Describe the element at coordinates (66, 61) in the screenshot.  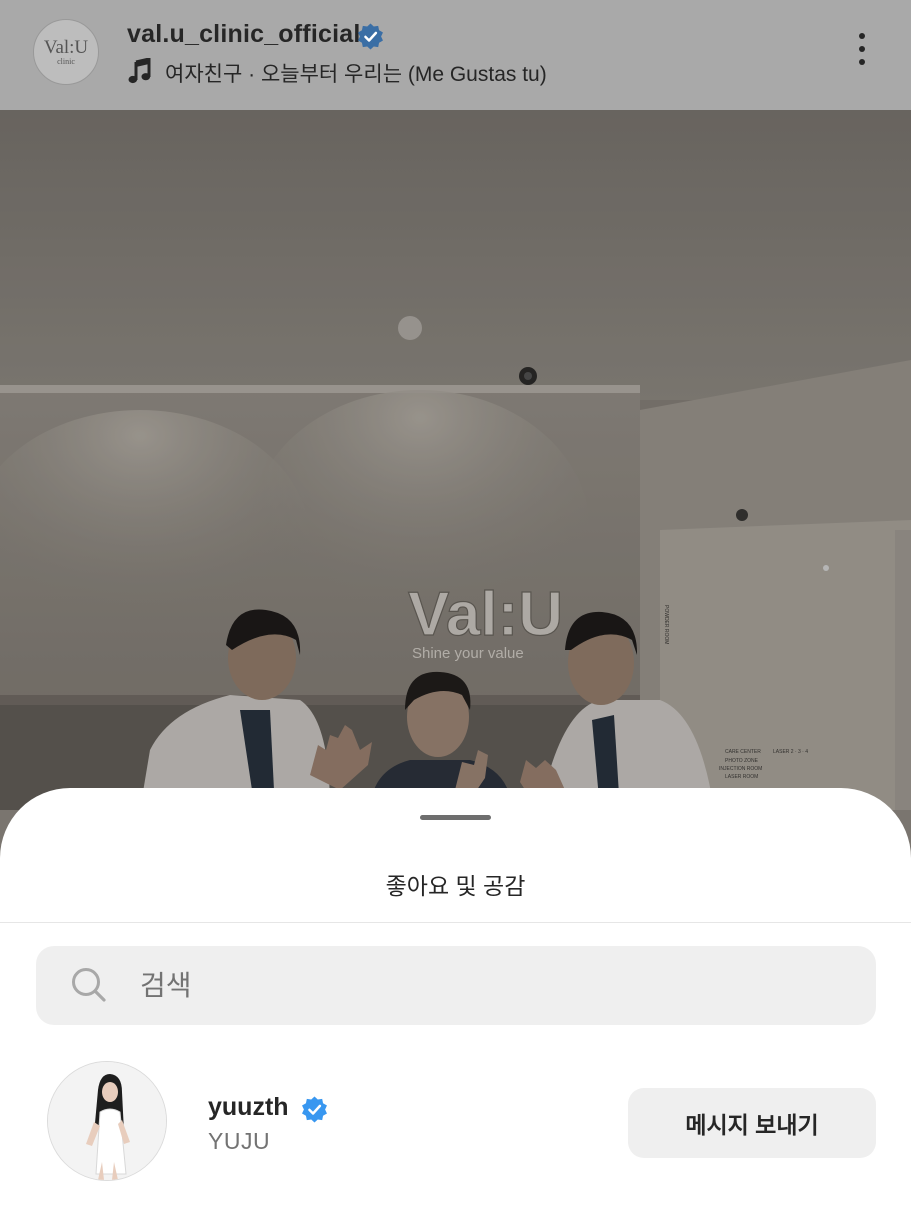
I see `avatar-logo-sub: clinic` at that location.